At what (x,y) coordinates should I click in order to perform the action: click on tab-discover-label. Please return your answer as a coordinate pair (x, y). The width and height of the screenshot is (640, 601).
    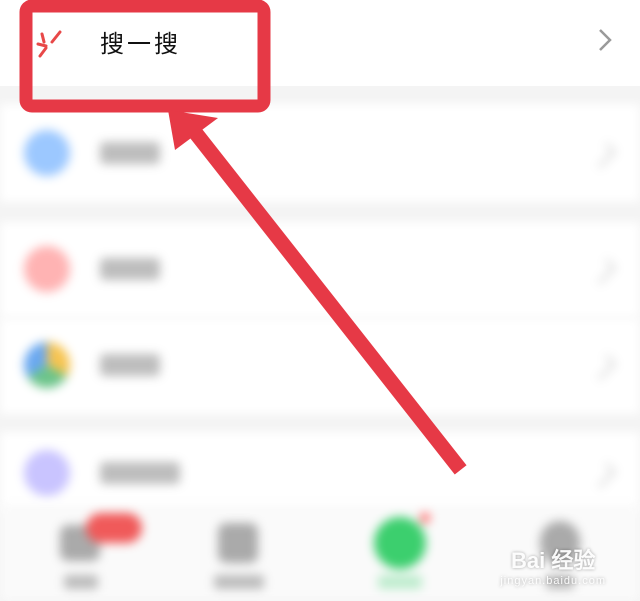
    Looking at the image, I should click on (400, 582).